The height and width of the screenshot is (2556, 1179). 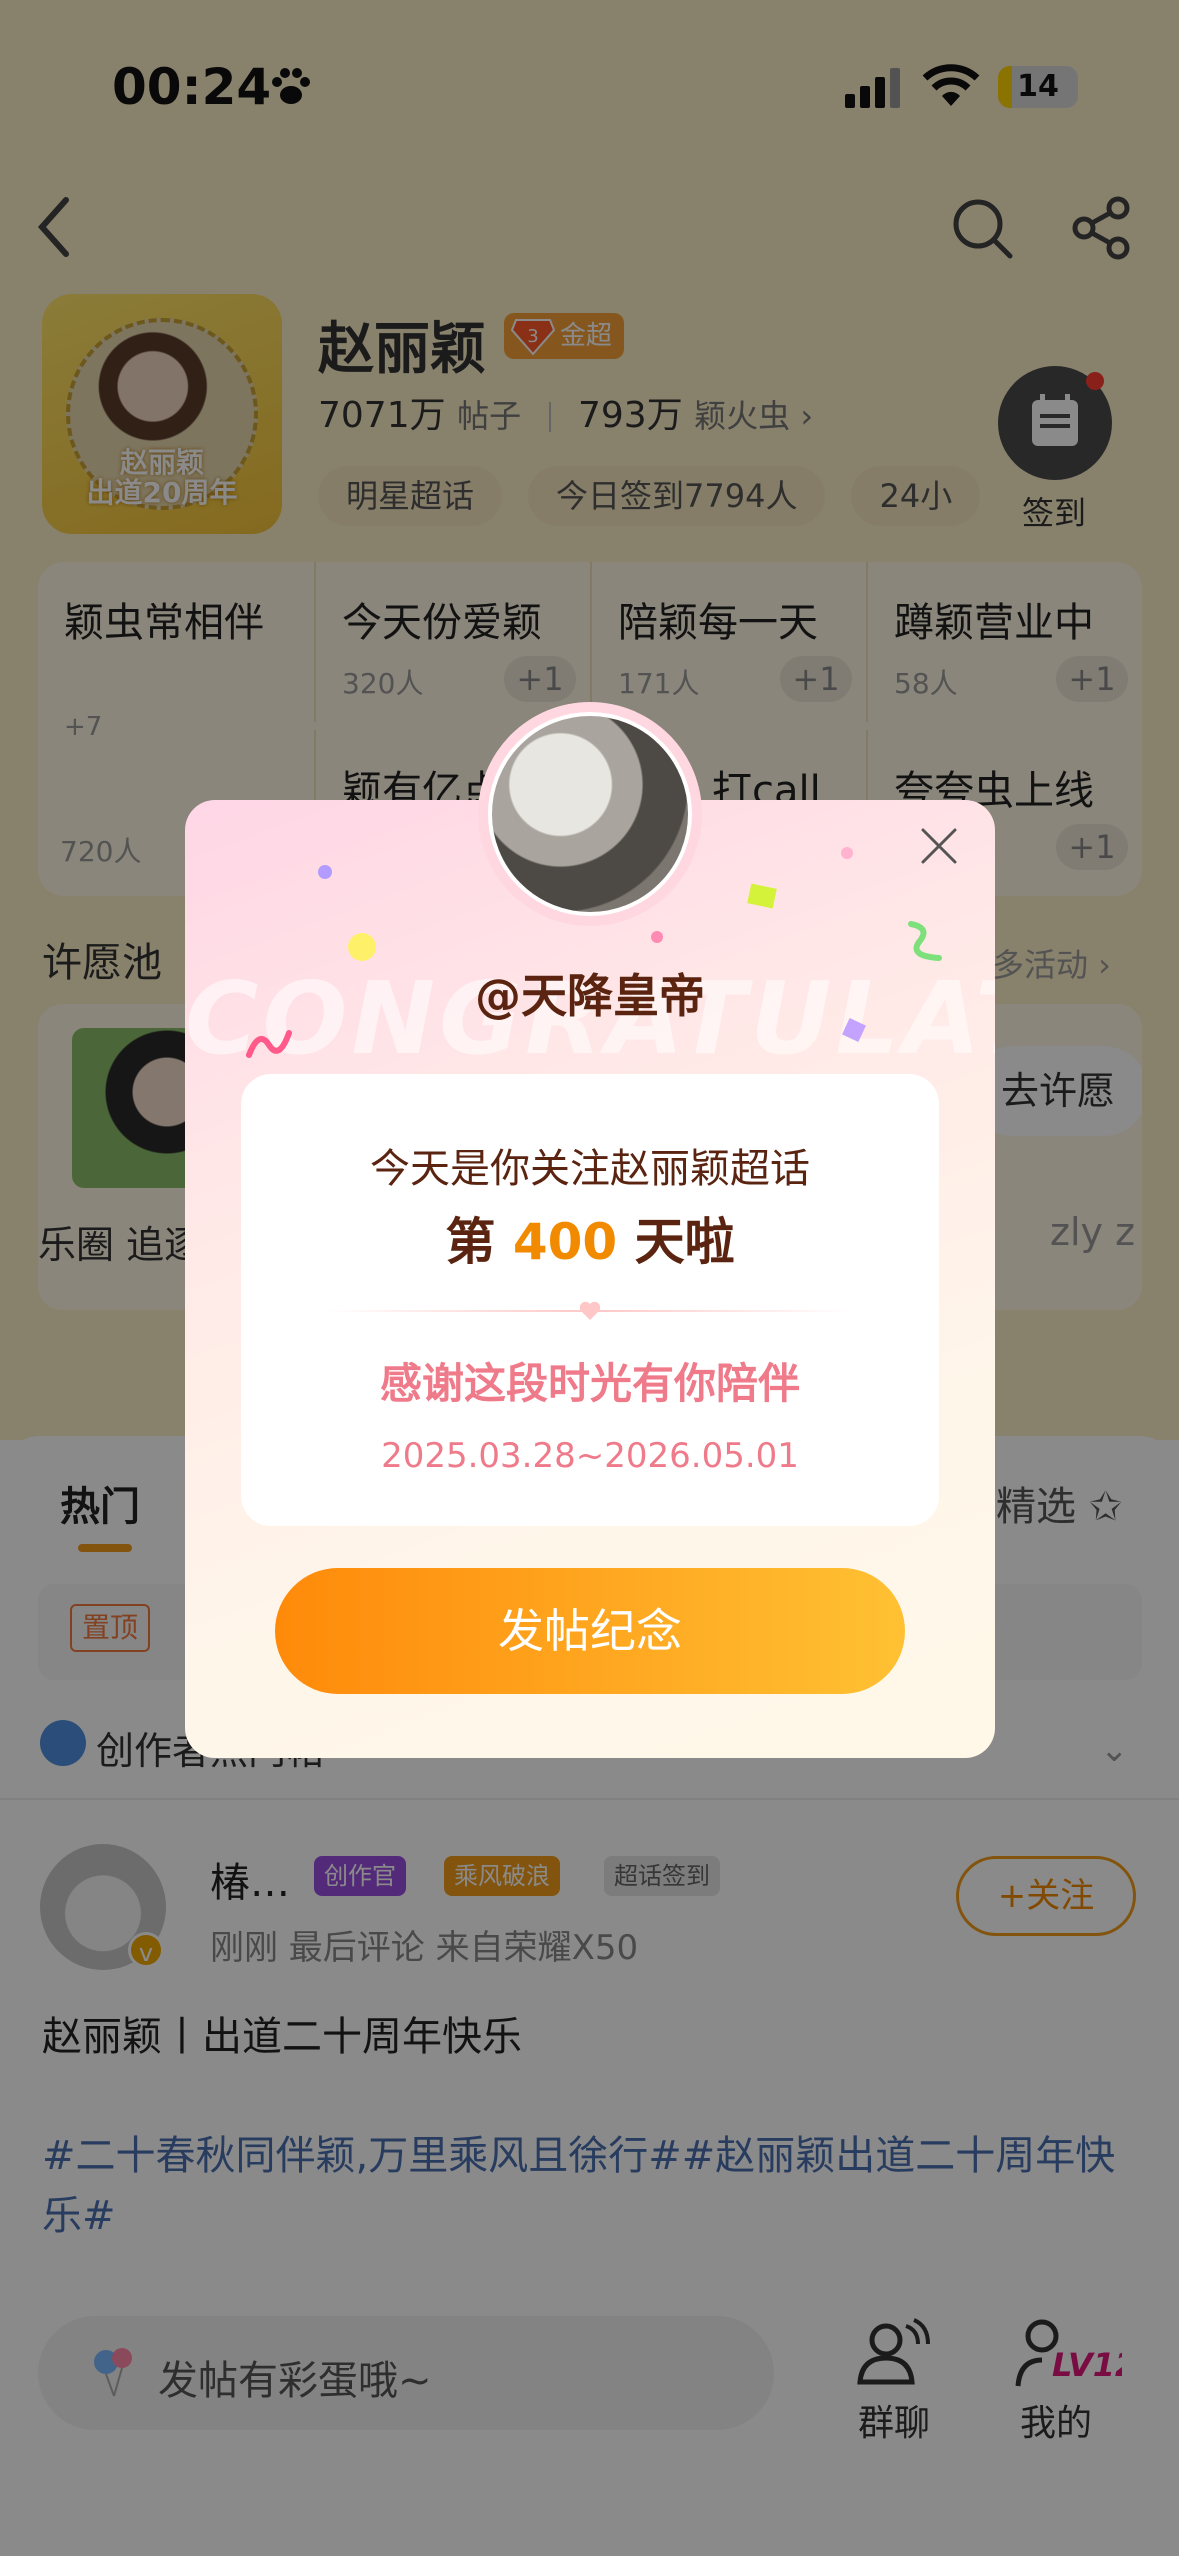 I want to click on follow-message: 今天是你关注赵丽颖超话, so click(x=590, y=1169).